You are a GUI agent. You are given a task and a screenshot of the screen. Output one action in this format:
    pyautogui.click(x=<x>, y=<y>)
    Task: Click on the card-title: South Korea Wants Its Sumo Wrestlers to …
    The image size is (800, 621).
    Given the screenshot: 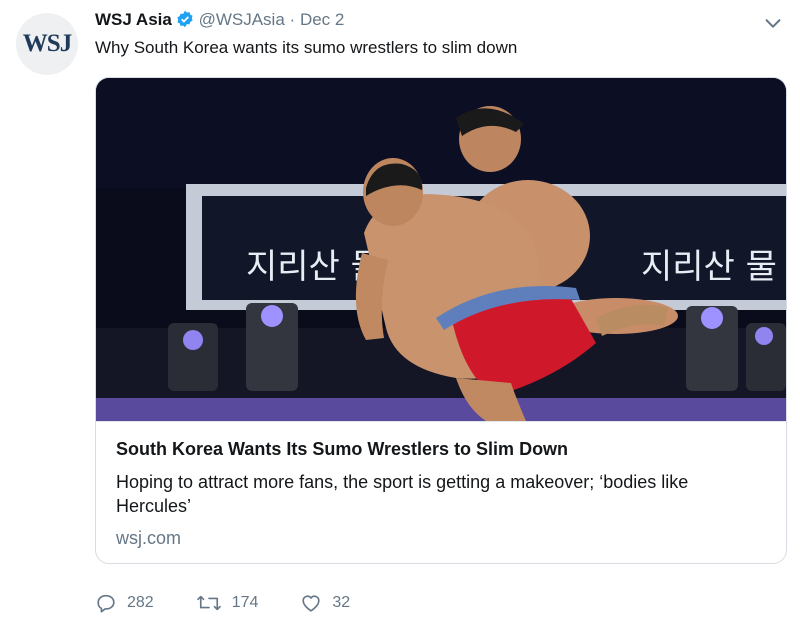 What is the action you would take?
    pyautogui.click(x=342, y=449)
    